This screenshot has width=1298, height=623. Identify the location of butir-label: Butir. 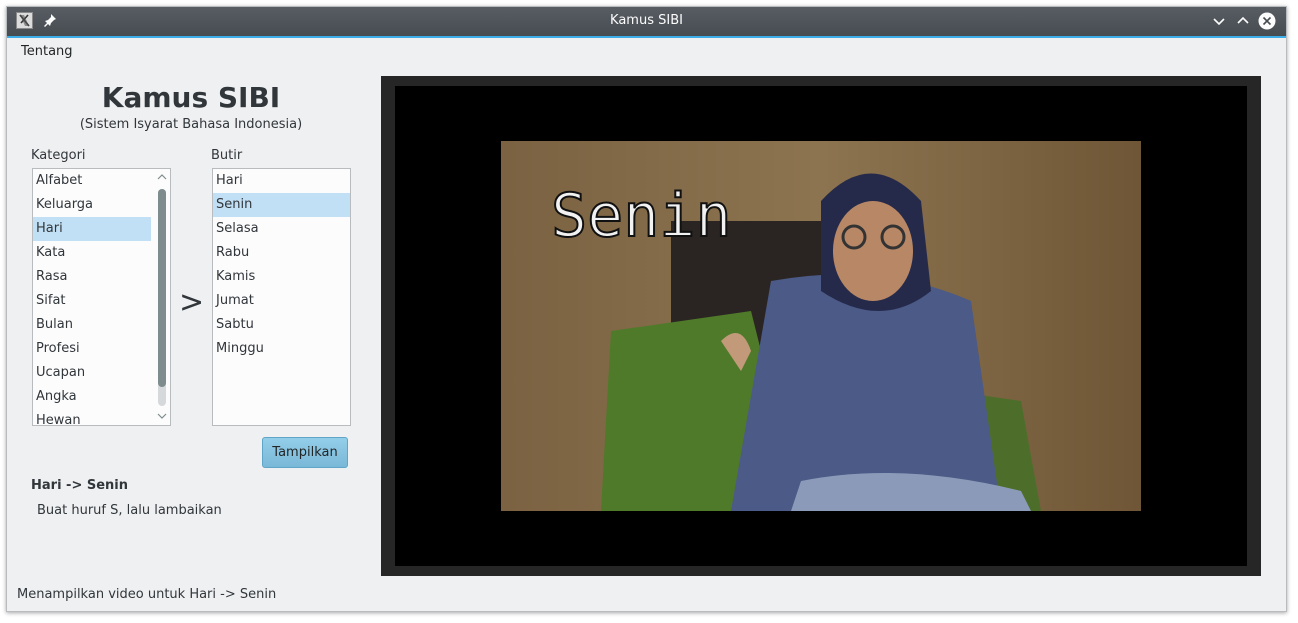
(227, 155).